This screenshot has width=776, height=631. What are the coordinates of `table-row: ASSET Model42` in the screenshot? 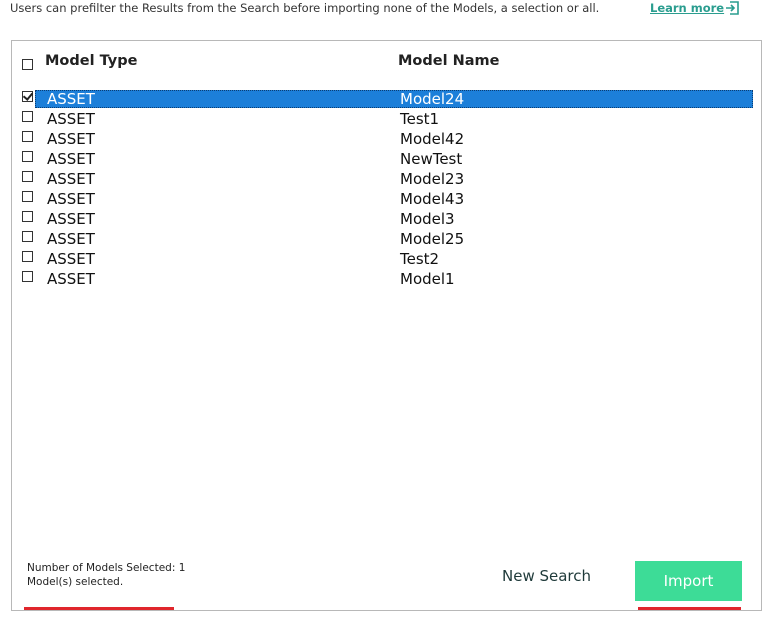 It's located at (386, 139).